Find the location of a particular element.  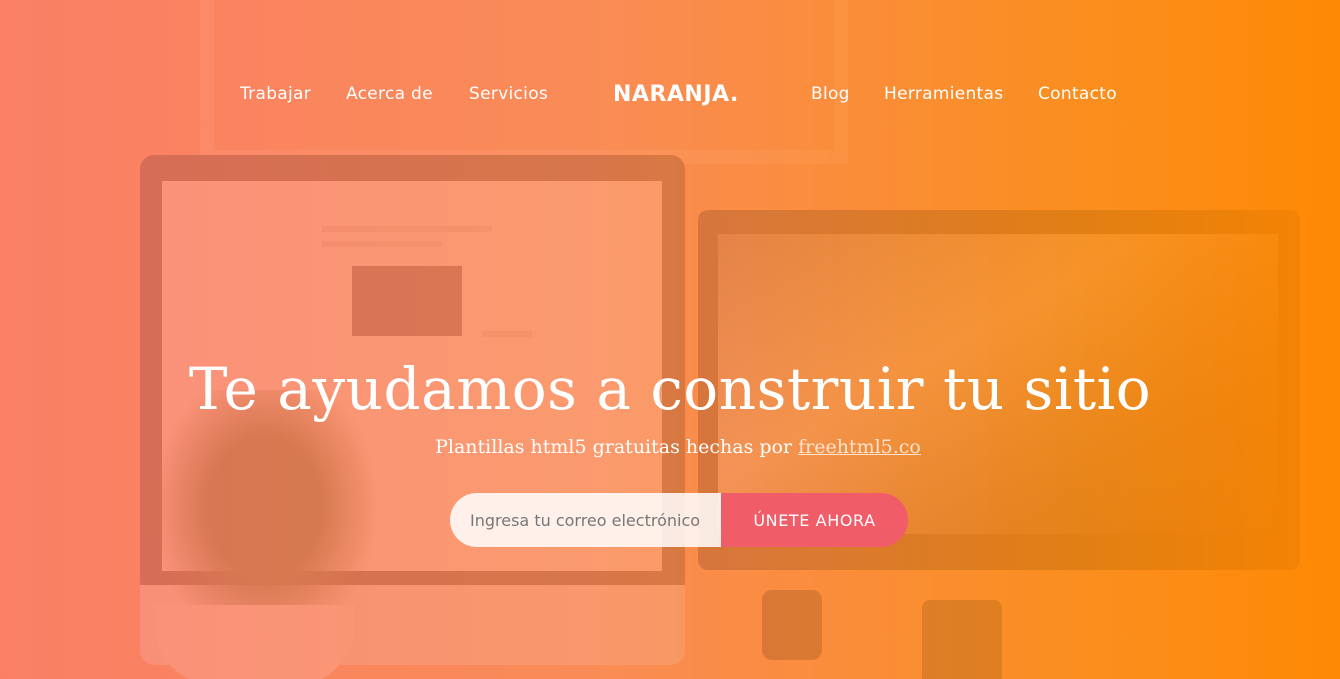

email-input is located at coordinates (585, 520).